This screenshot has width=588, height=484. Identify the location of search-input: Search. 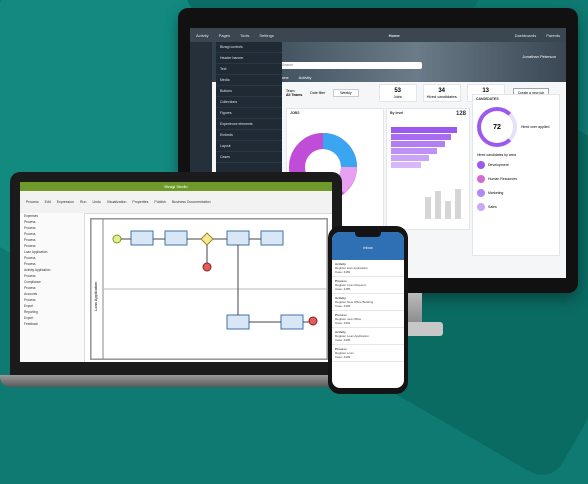
(350, 65).